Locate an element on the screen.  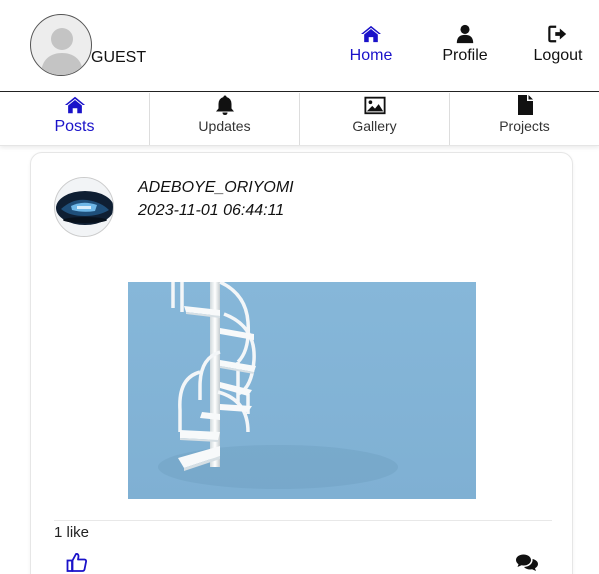
post-author: ADEBOYE_ORIYOMI is located at coordinates (216, 188).